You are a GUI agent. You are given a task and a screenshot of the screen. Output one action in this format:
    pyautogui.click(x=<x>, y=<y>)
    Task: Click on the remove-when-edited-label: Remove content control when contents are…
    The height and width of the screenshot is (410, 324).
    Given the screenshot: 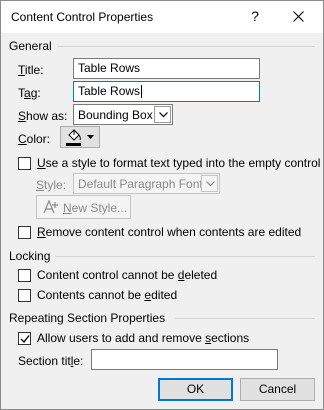 What is the action you would take?
    pyautogui.click(x=169, y=232)
    